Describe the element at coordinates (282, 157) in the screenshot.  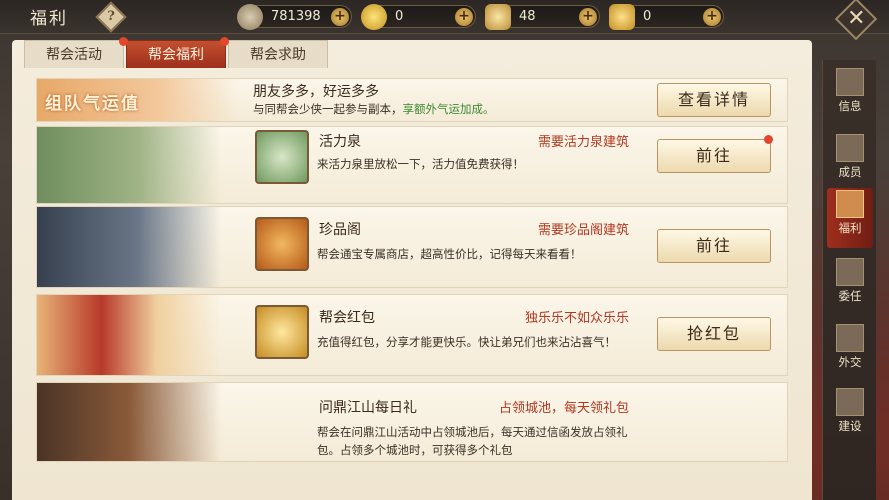
I see `potion-bottle-icon` at that location.